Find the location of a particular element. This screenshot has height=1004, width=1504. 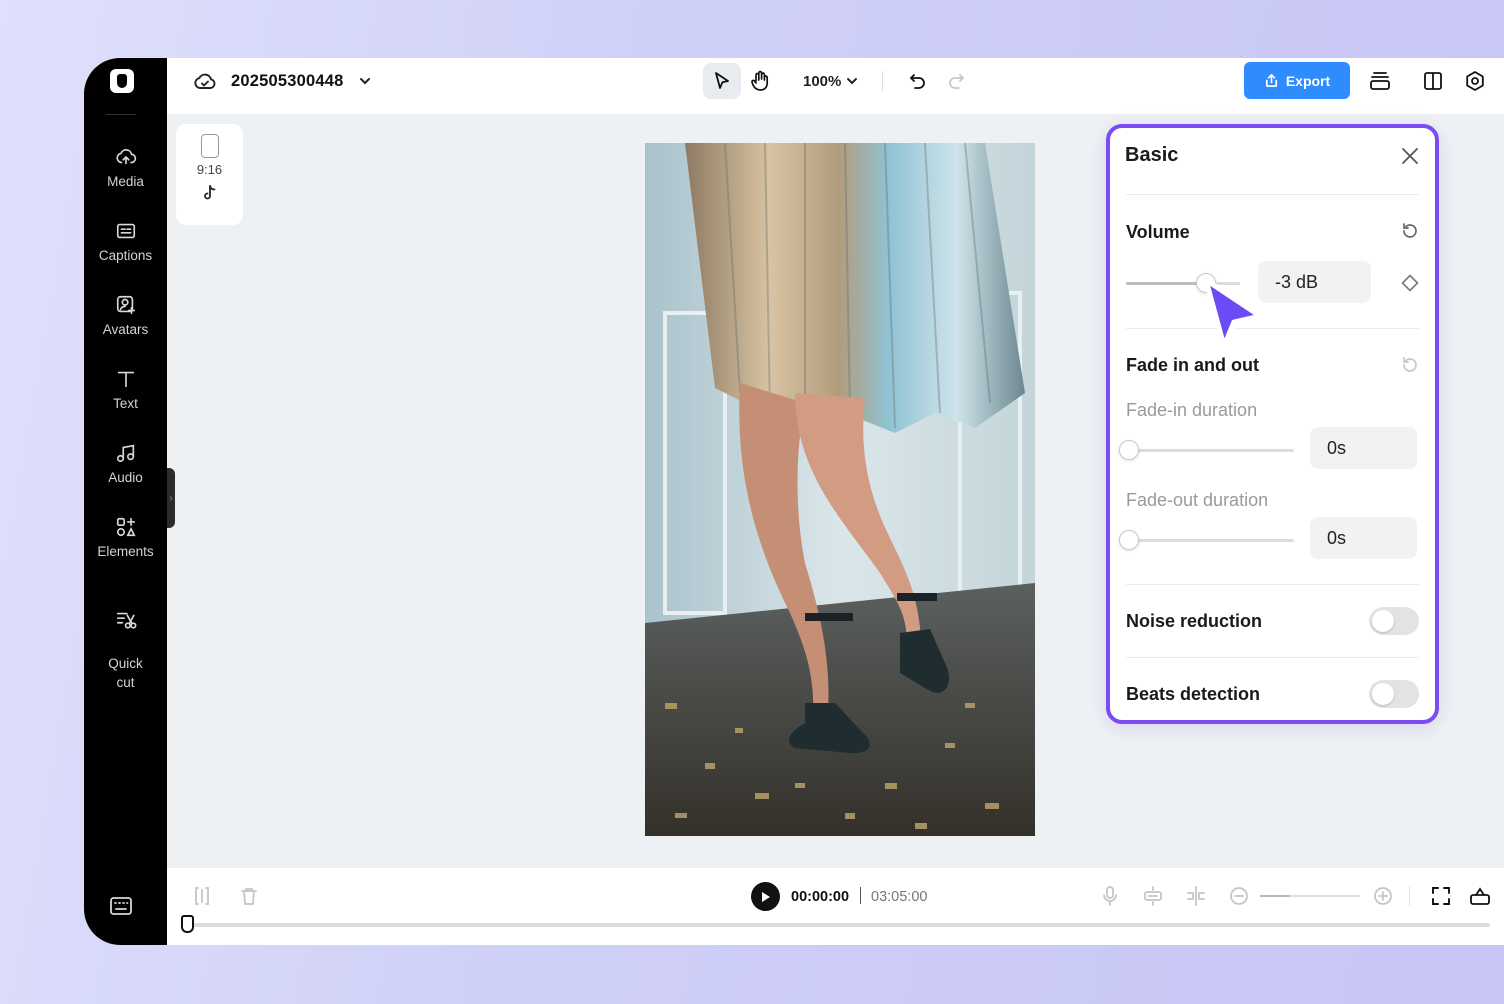

record-voice-button is located at coordinates (1110, 898).